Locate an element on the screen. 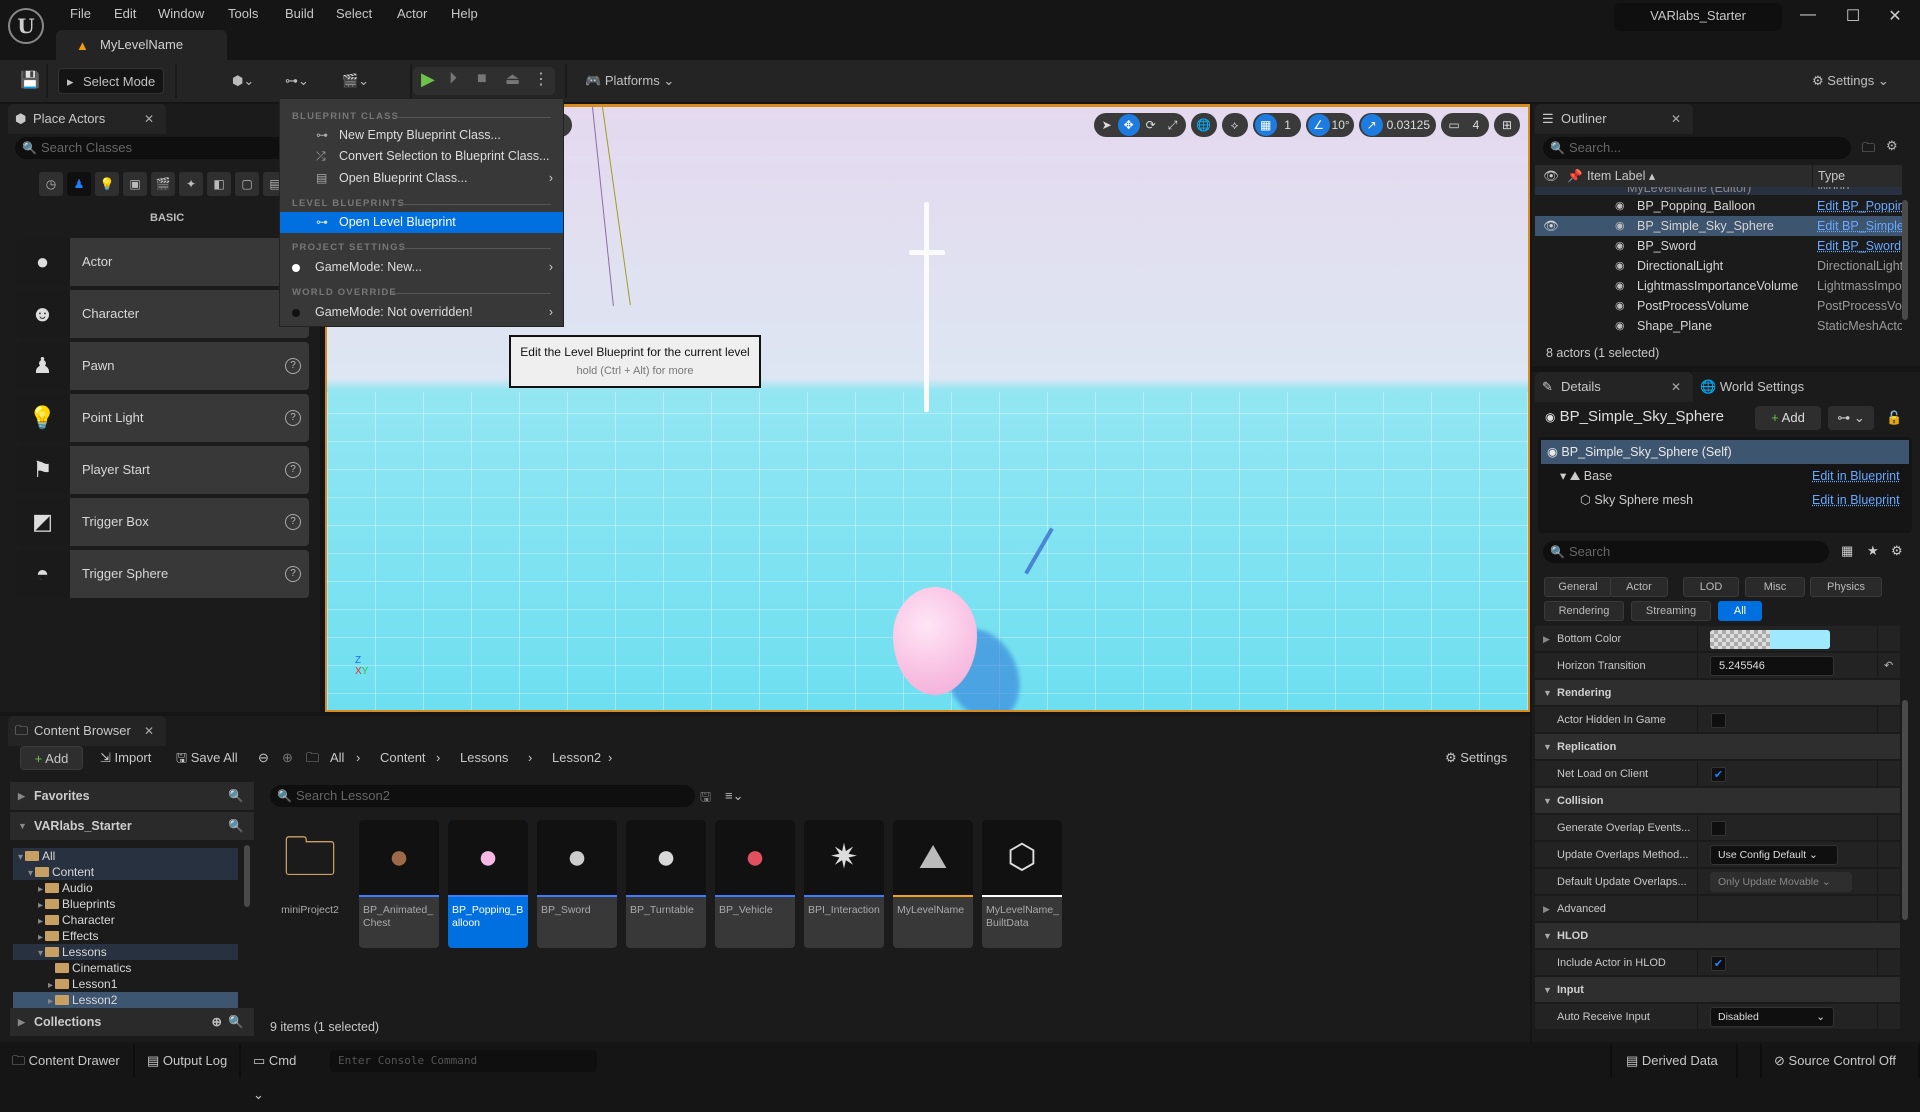 This screenshot has height=1112, width=1920. cb-settings-button: ⚙ Settings is located at coordinates (1476, 758).